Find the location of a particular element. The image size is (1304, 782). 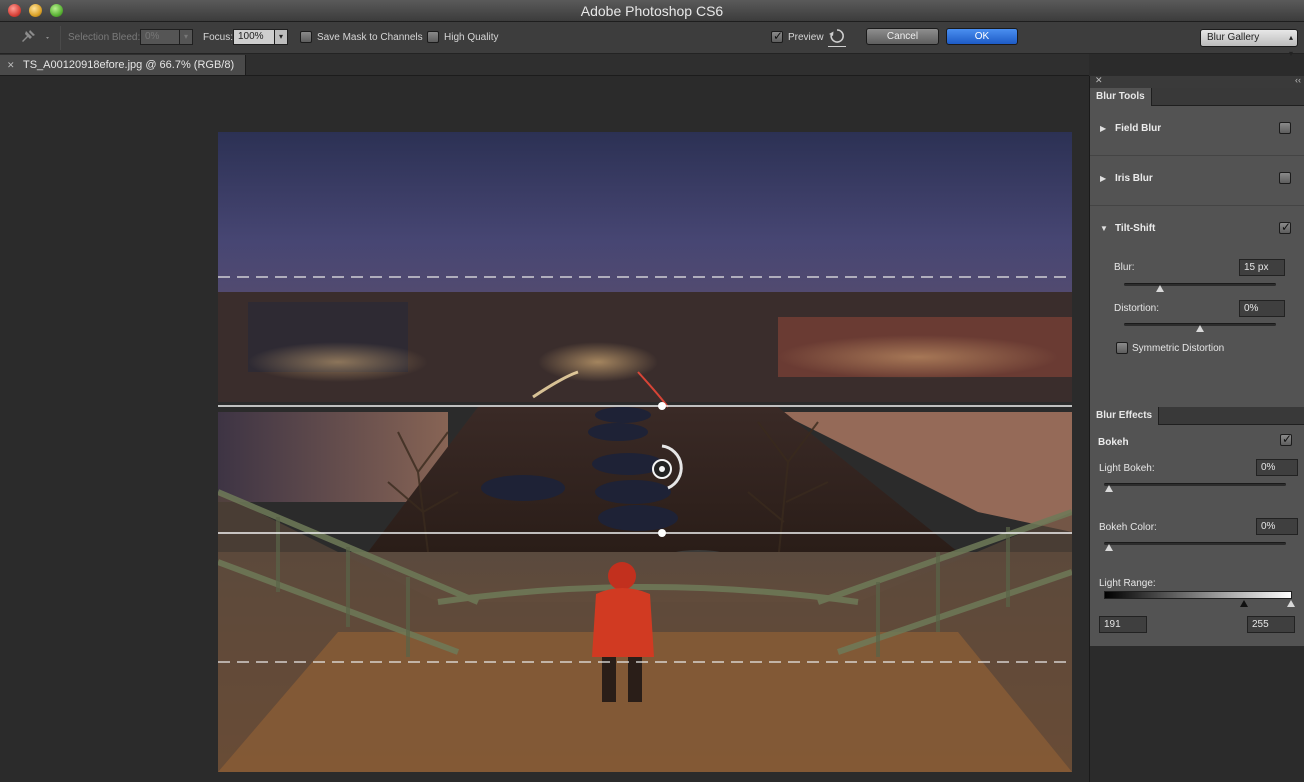

tab-blur-tools: Blur Tools is located at coordinates (1121, 97).